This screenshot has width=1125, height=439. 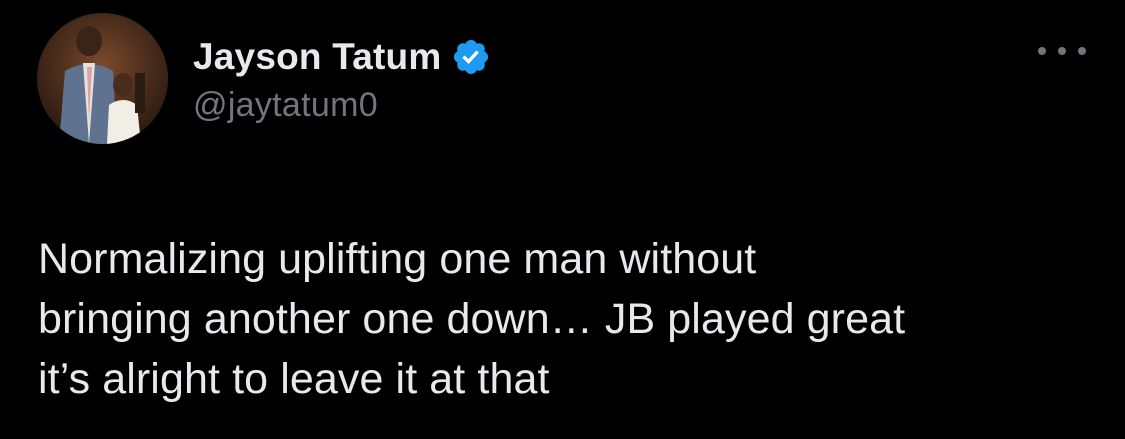 What do you see at coordinates (471, 57) in the screenshot?
I see `verified-badge-icon` at bounding box center [471, 57].